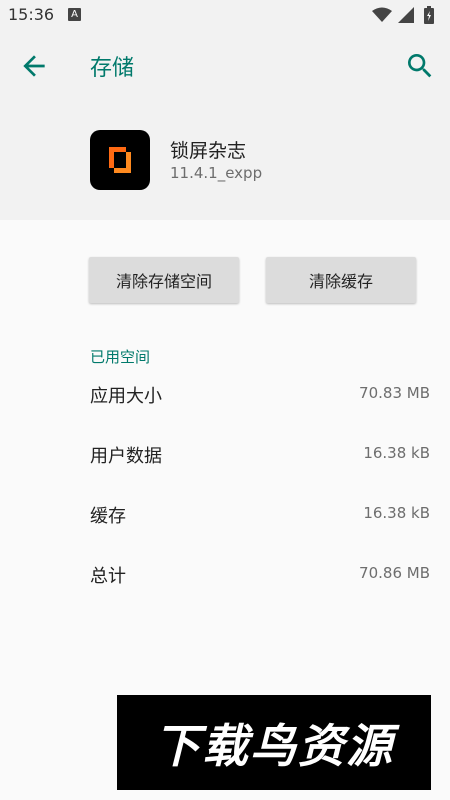 This screenshot has height=800, width=450. Describe the element at coordinates (112, 68) in the screenshot. I see `page-title: 存储` at that location.